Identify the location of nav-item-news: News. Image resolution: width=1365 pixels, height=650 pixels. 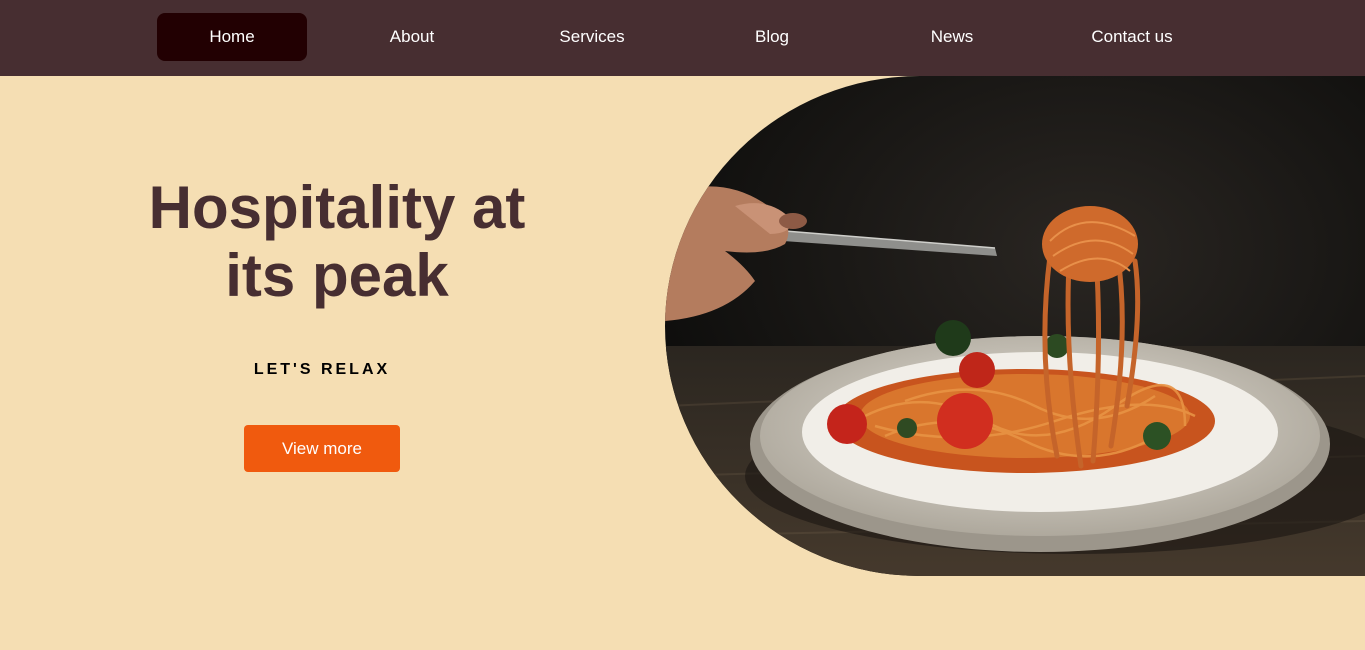
(952, 37).